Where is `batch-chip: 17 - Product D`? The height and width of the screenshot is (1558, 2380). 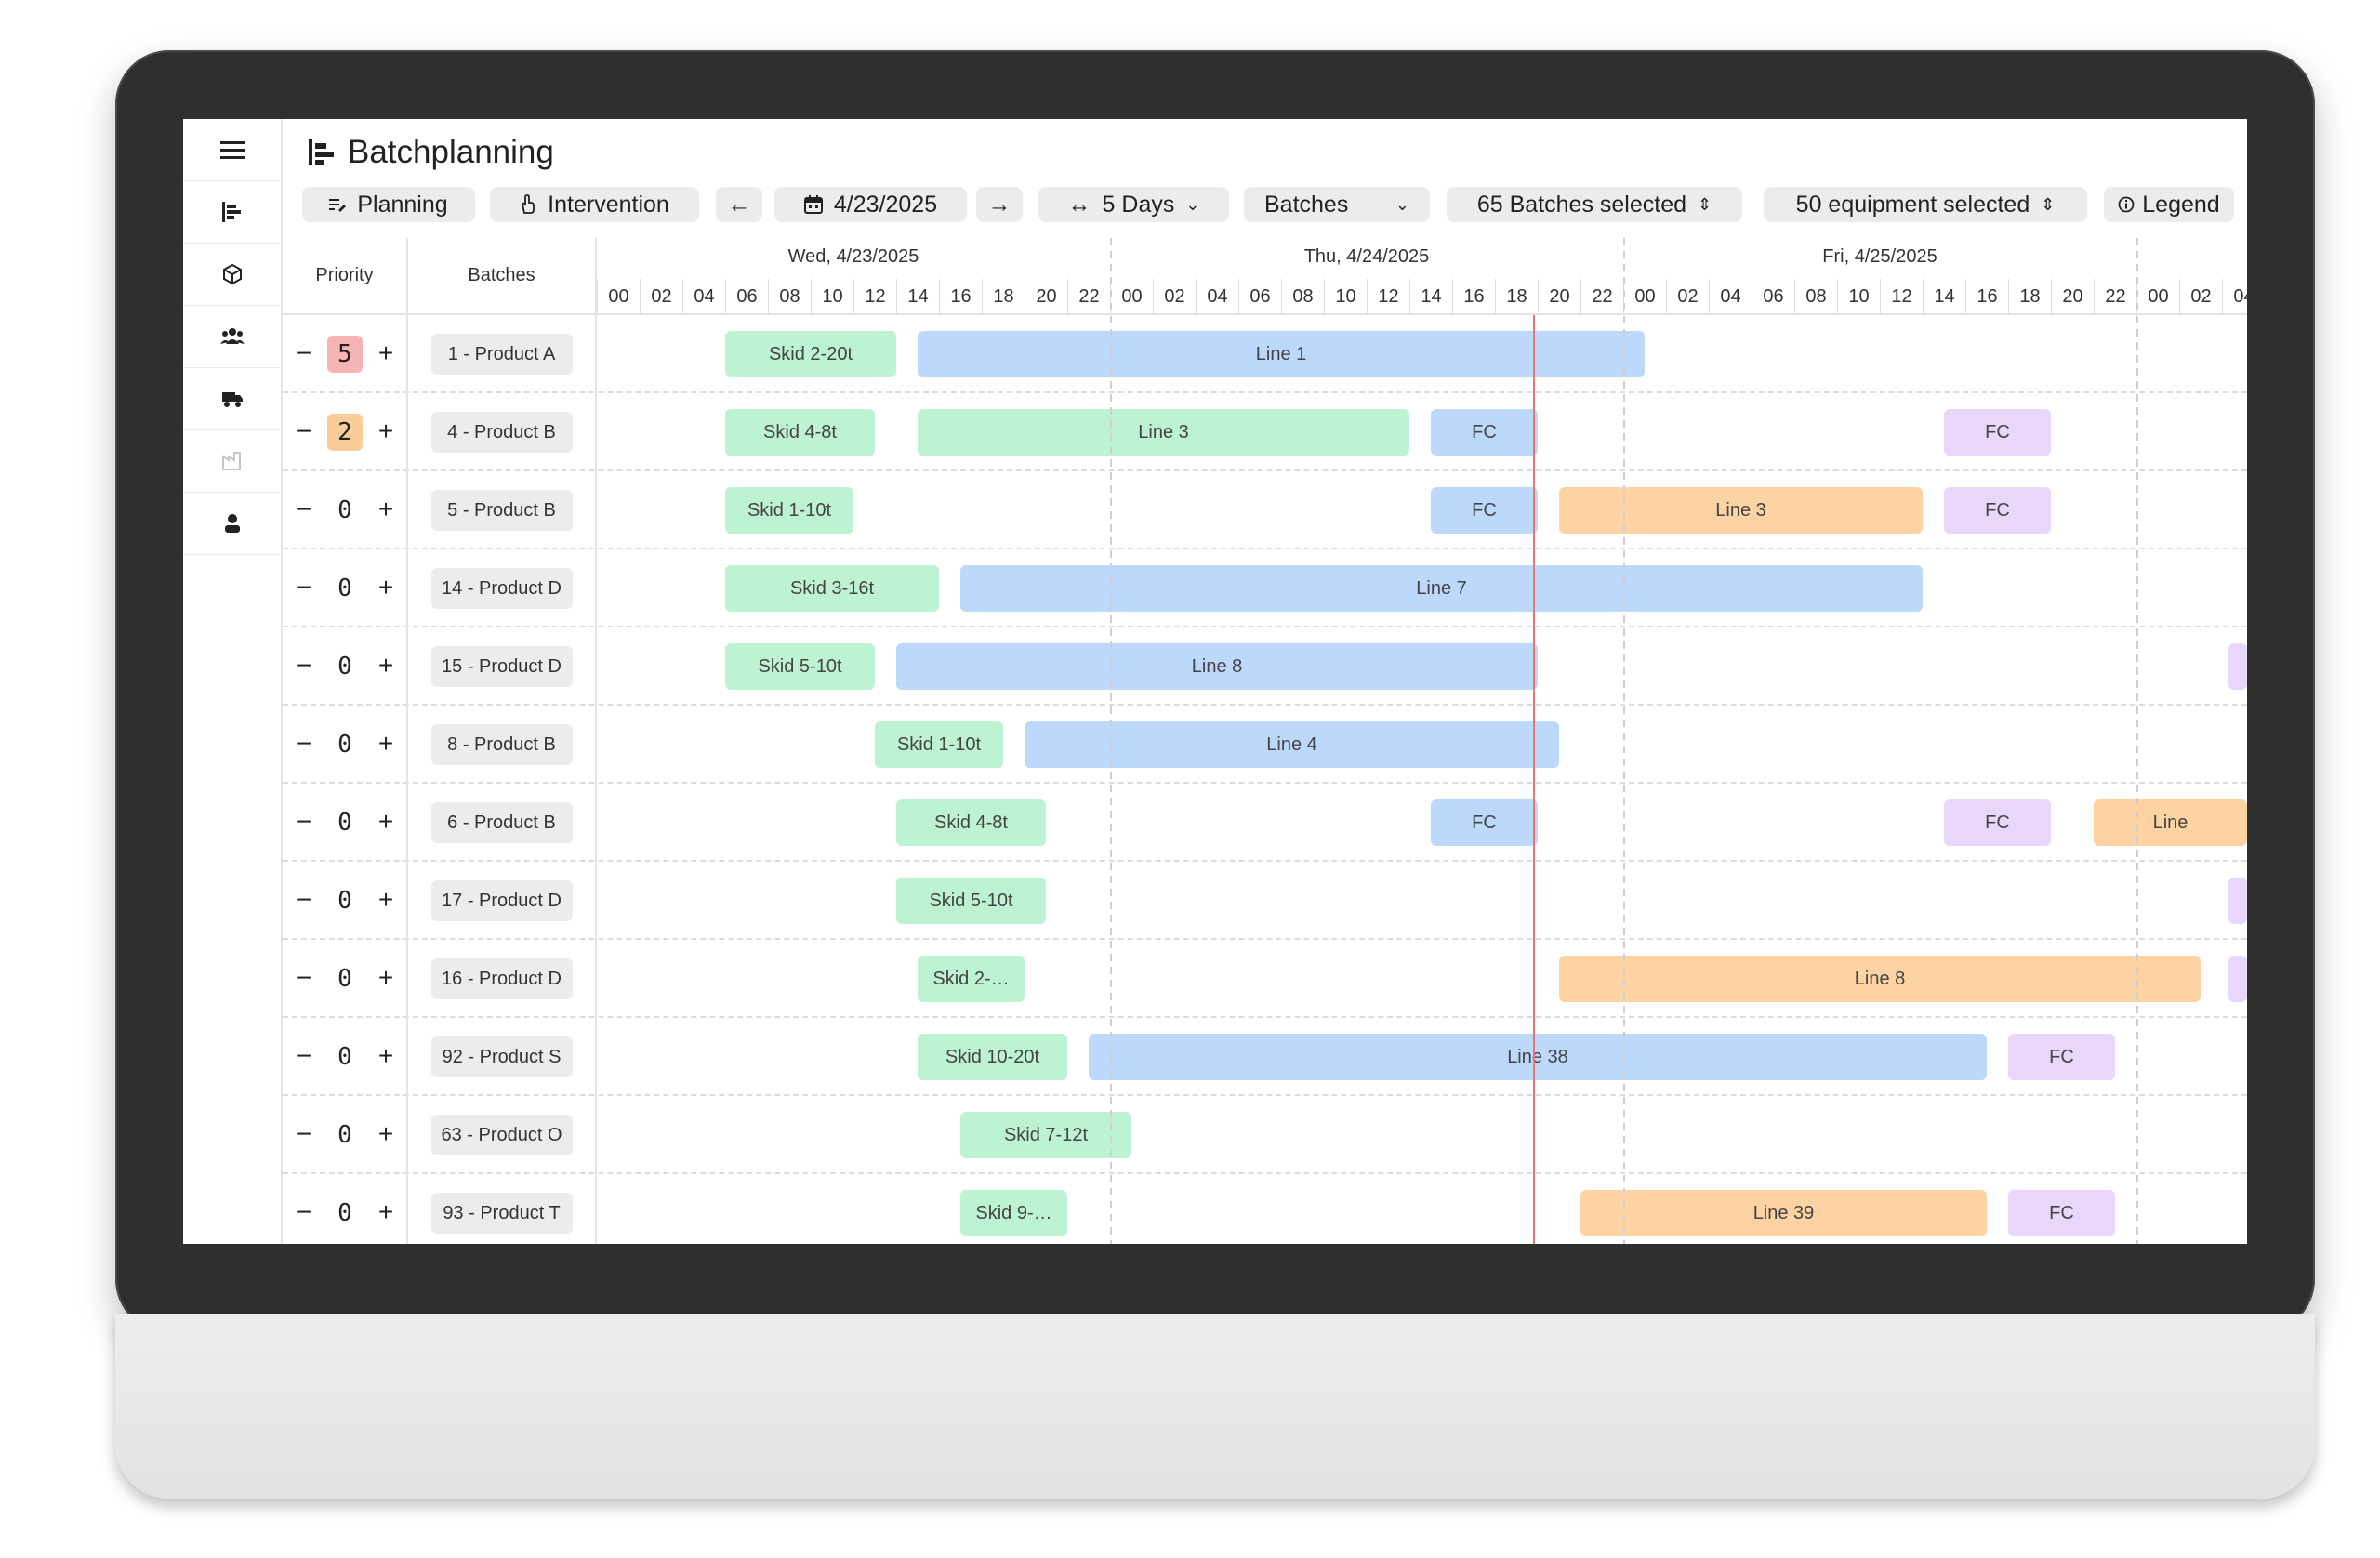
batch-chip: 17 - Product D is located at coordinates (501, 900).